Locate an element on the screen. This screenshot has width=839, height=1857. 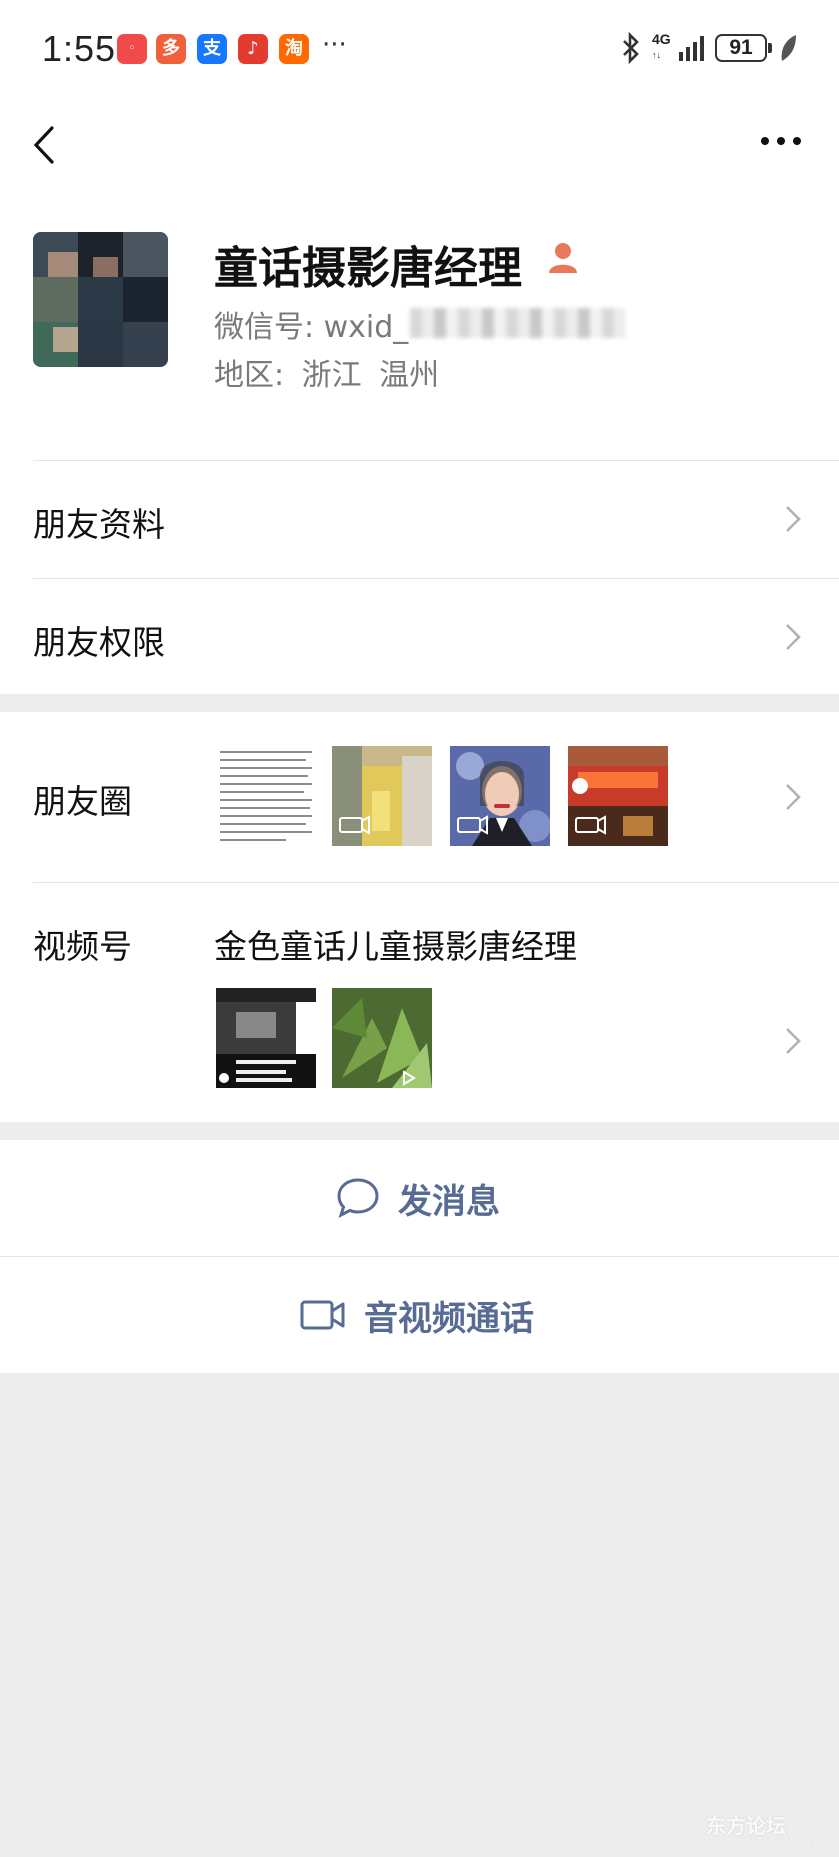
more-dots-icon is located at coordinates (781, 141).